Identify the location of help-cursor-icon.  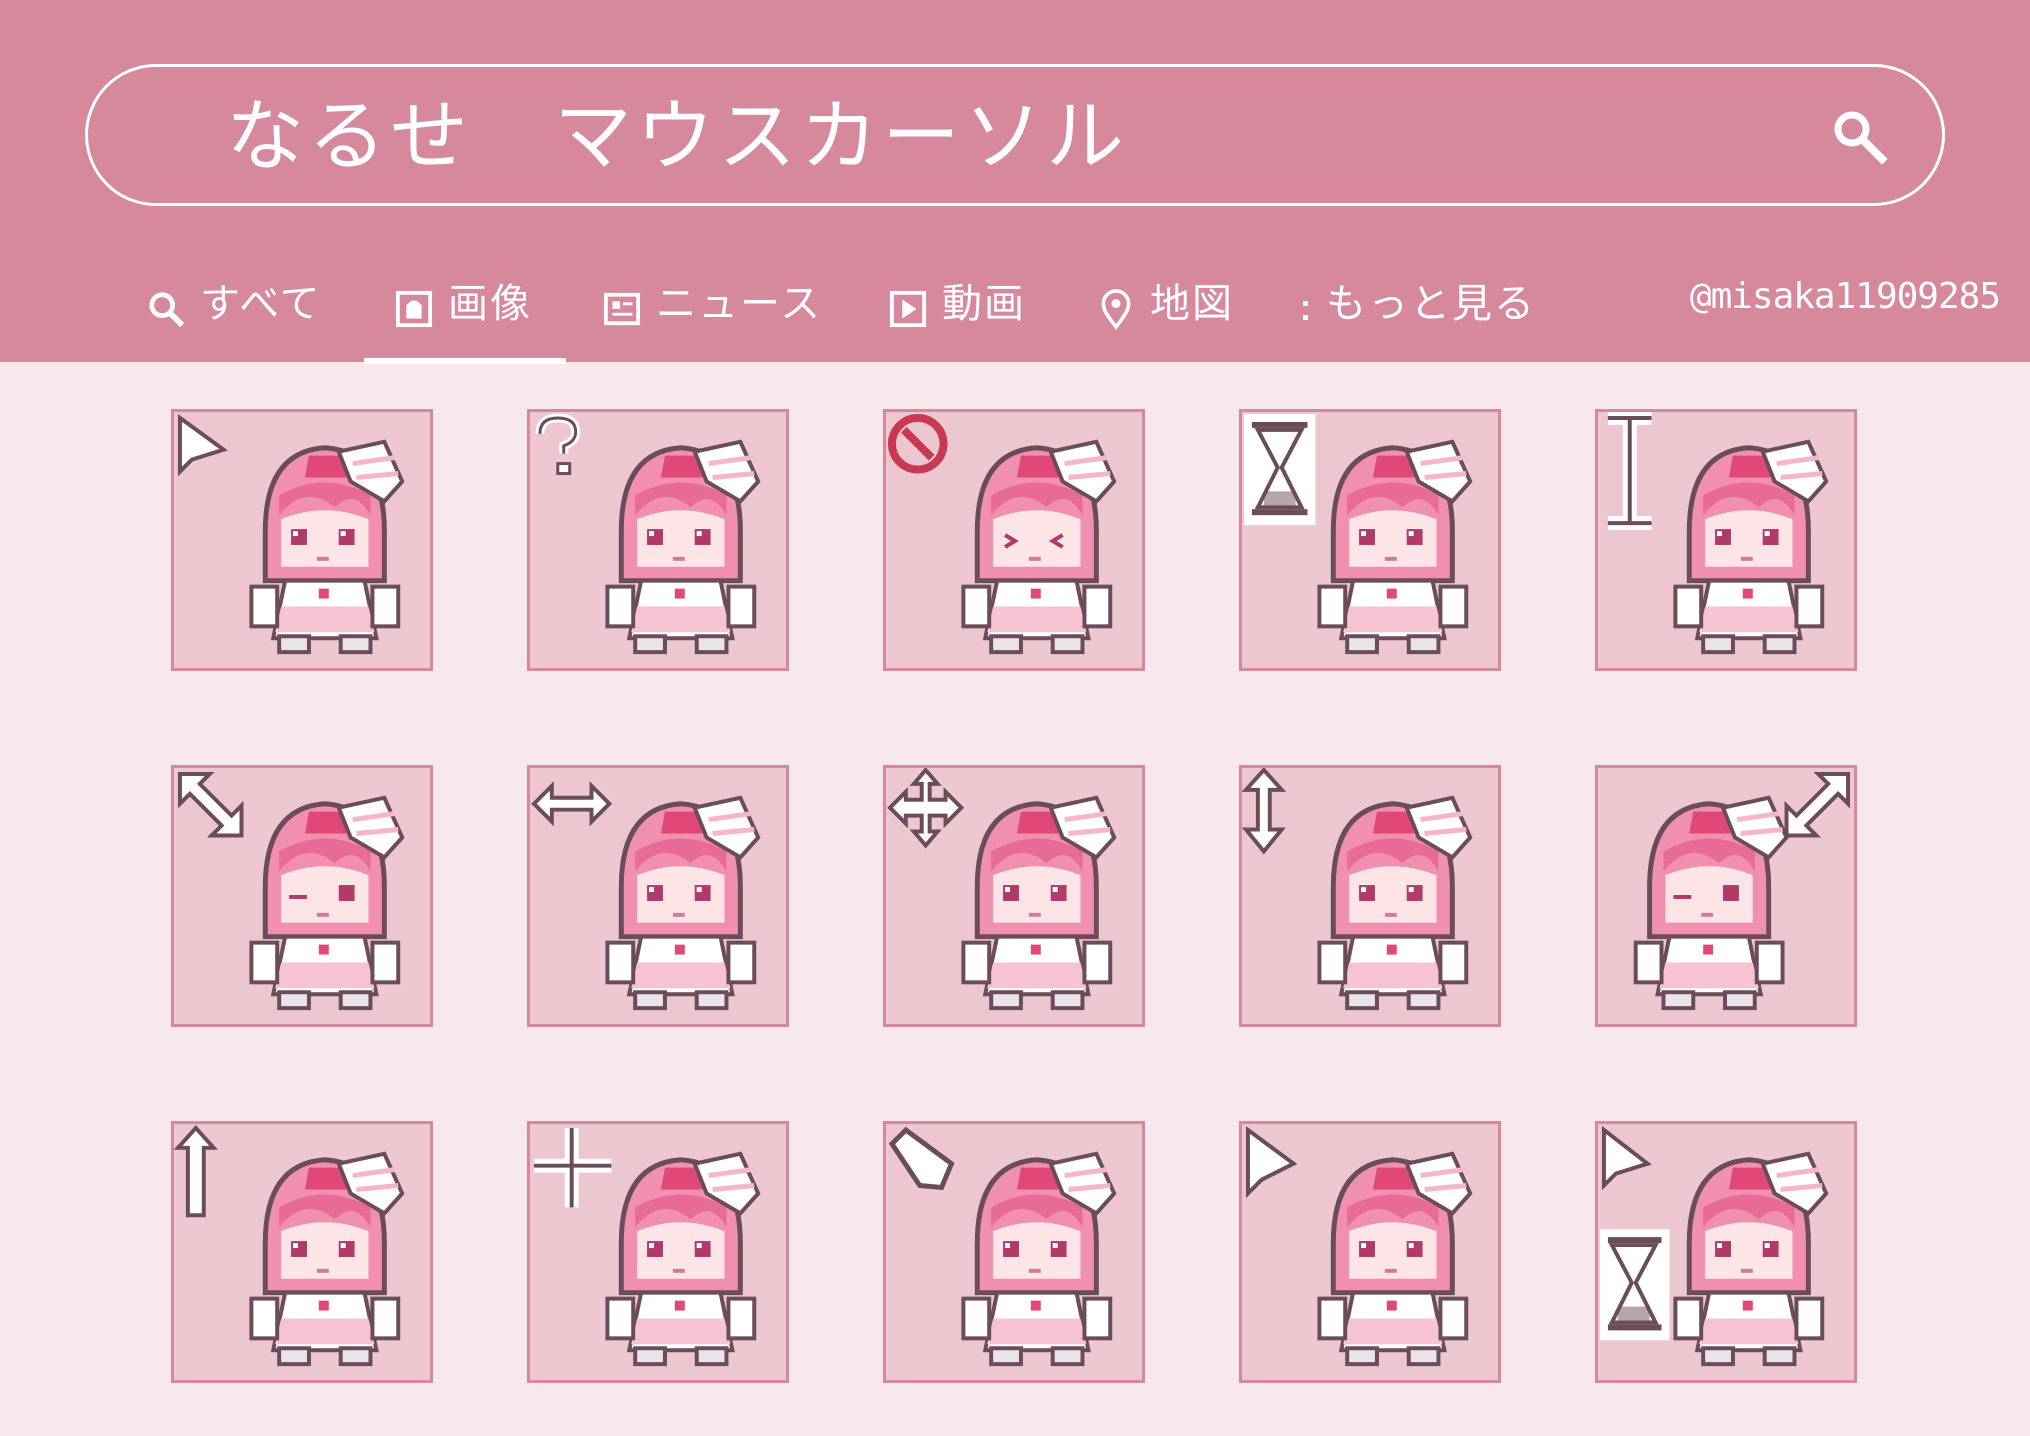
(648, 534).